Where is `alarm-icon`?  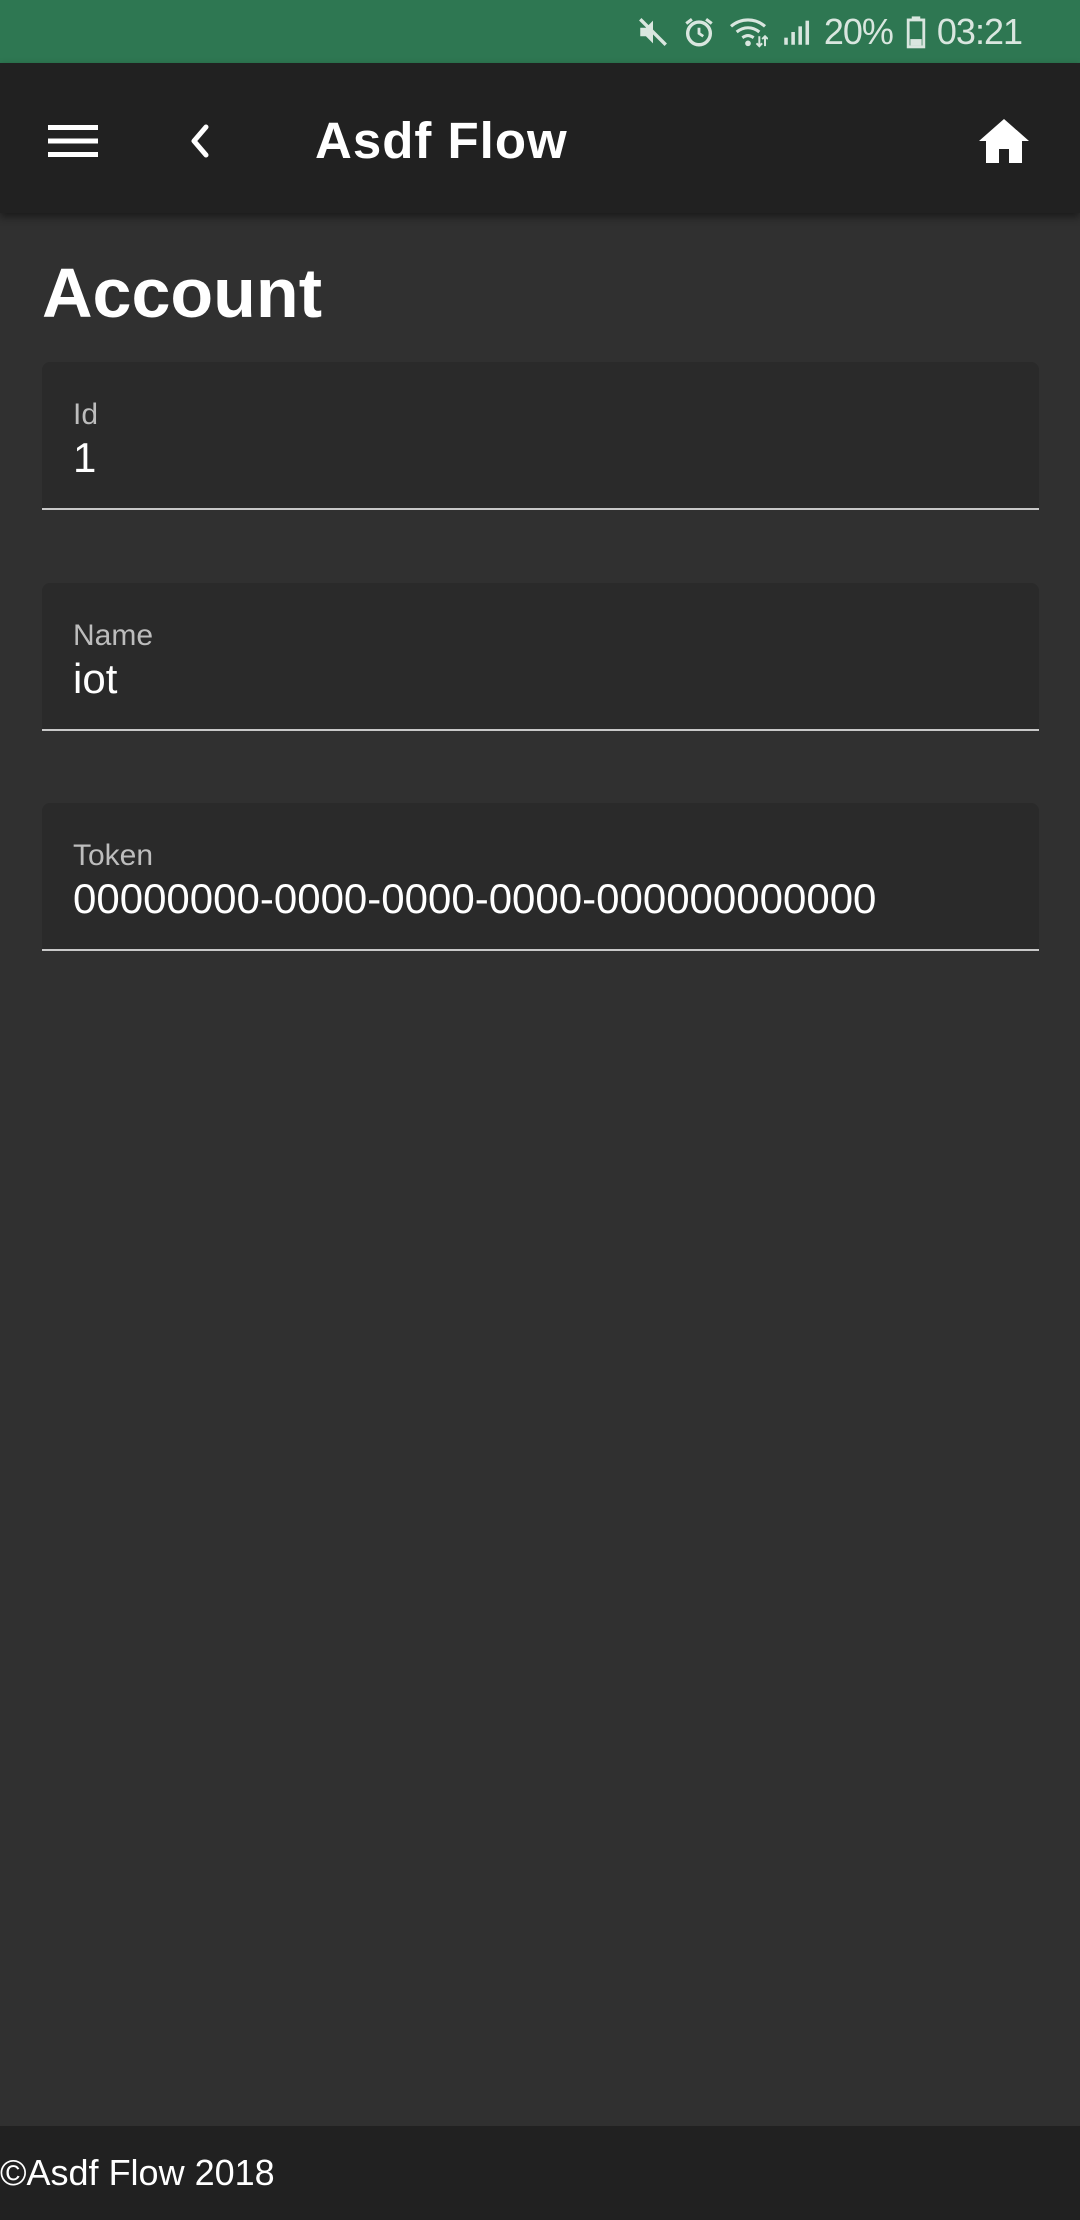 alarm-icon is located at coordinates (699, 32).